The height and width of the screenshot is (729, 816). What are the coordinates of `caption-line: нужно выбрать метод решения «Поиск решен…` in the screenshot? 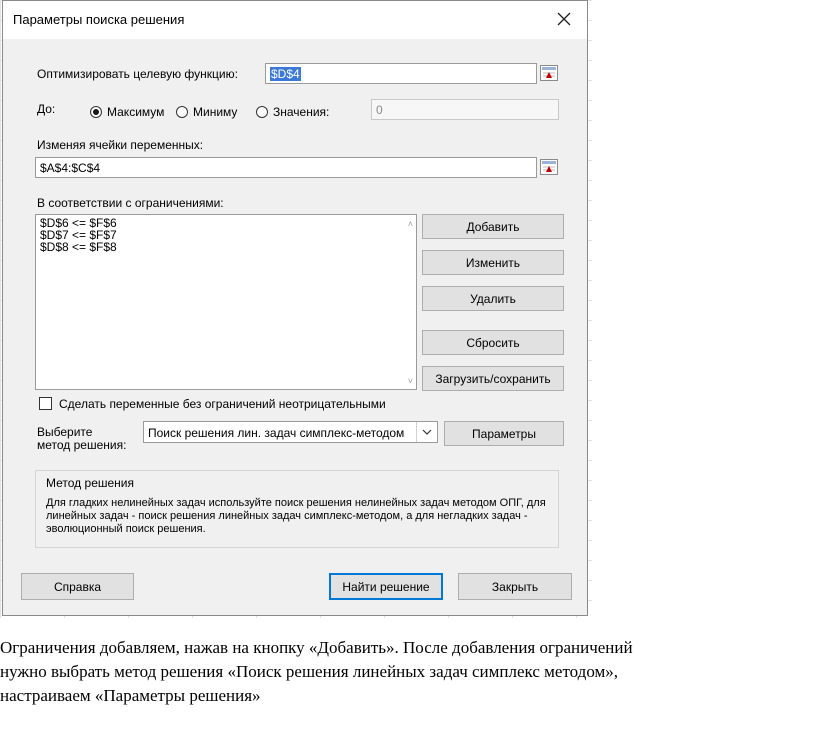 It's located at (309, 671).